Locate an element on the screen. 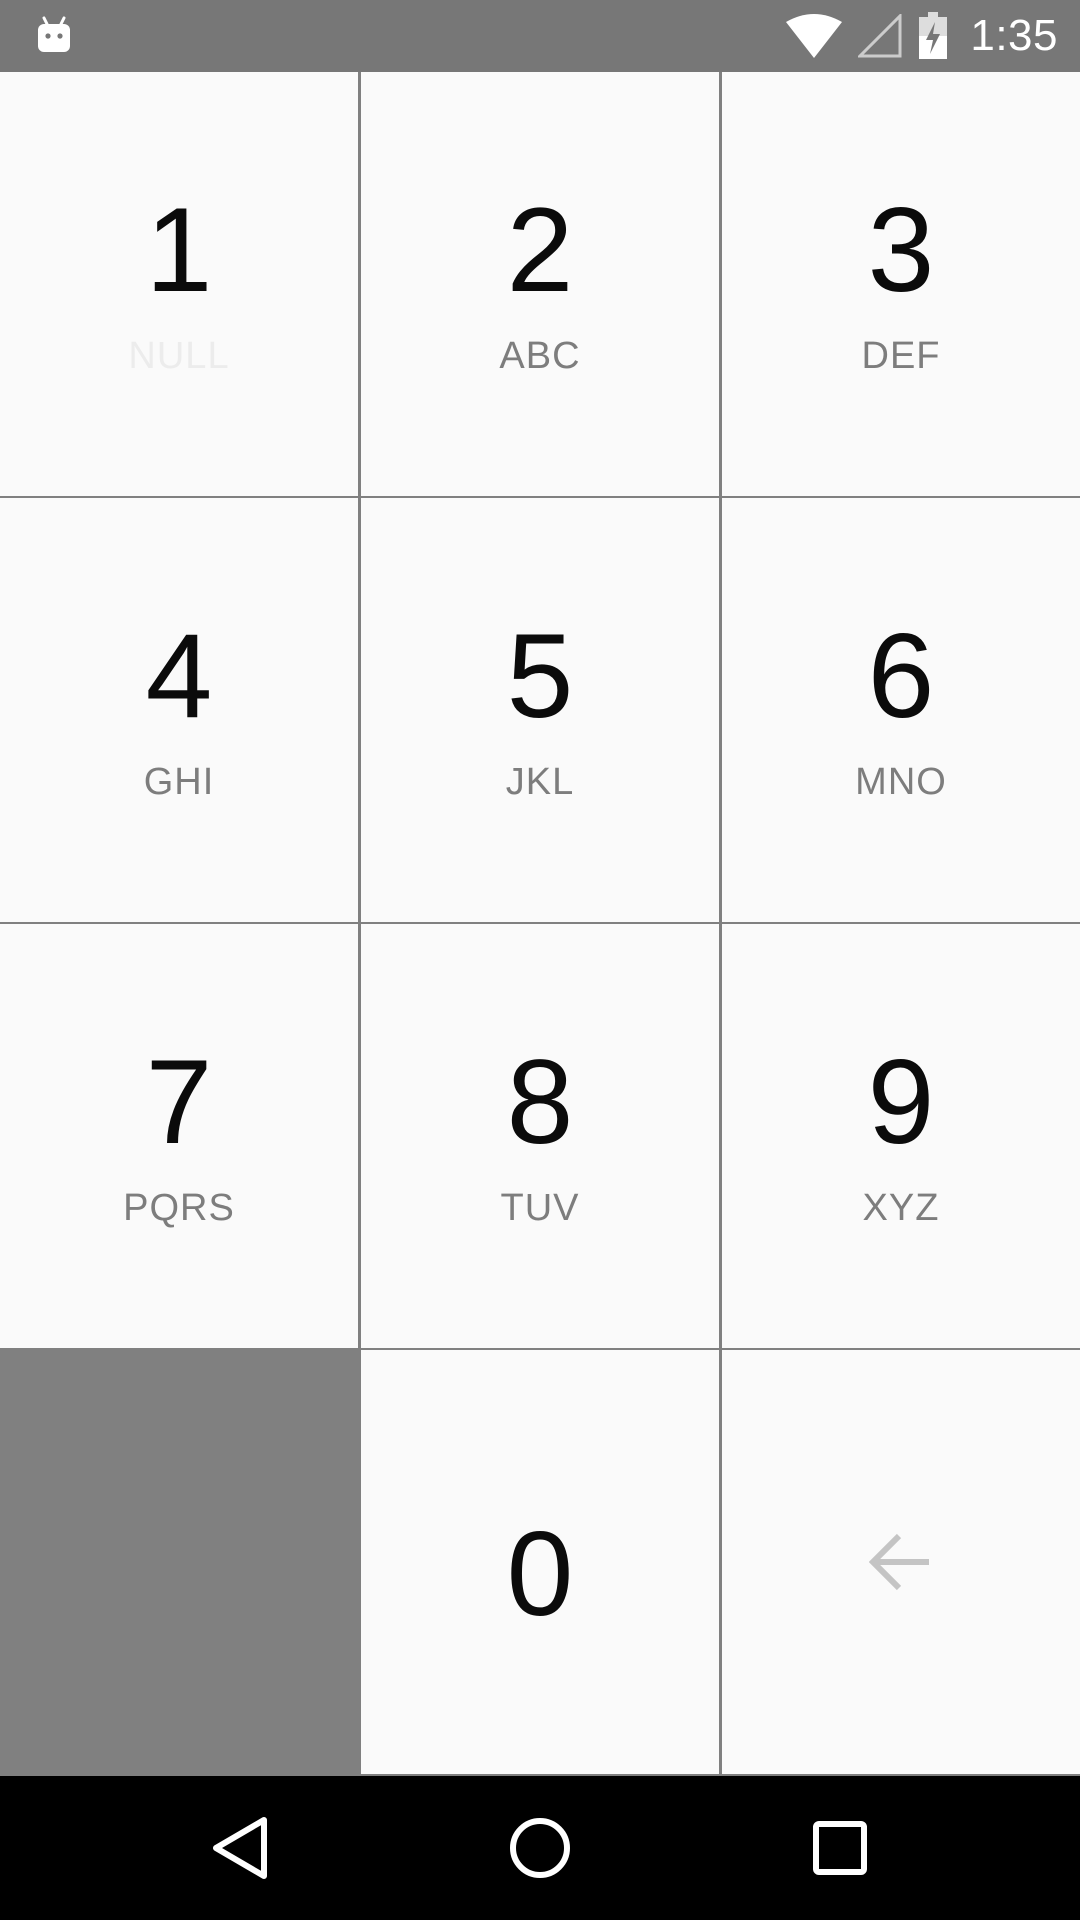 The image size is (1080, 1920). key-letters: PQRS is located at coordinates (179, 1208).